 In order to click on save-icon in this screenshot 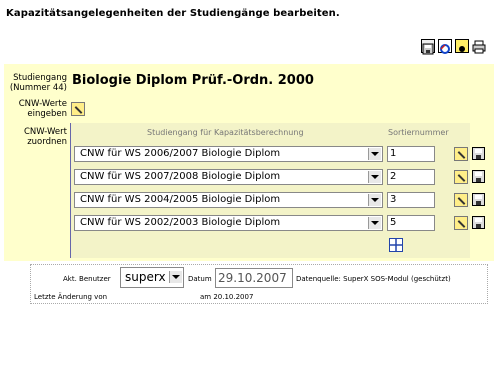, I will do `click(428, 47)`.